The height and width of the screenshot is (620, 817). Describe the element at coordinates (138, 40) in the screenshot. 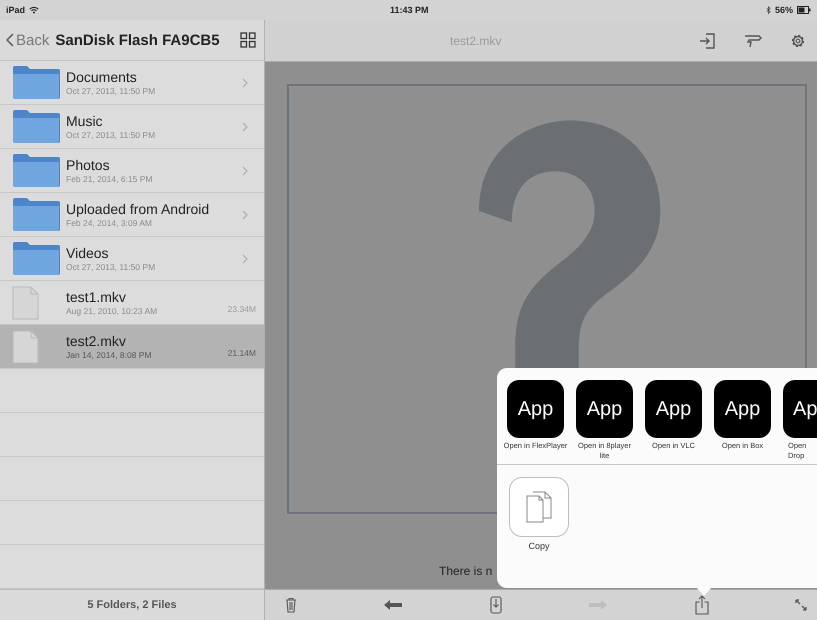

I see `folder-title: SanDisk Flash FA9CB5` at that location.